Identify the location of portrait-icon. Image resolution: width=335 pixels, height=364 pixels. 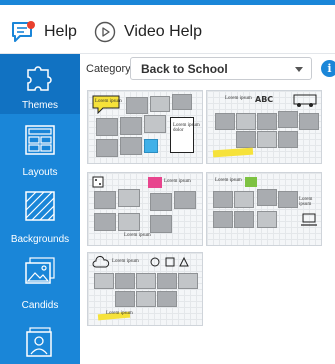
(39, 342).